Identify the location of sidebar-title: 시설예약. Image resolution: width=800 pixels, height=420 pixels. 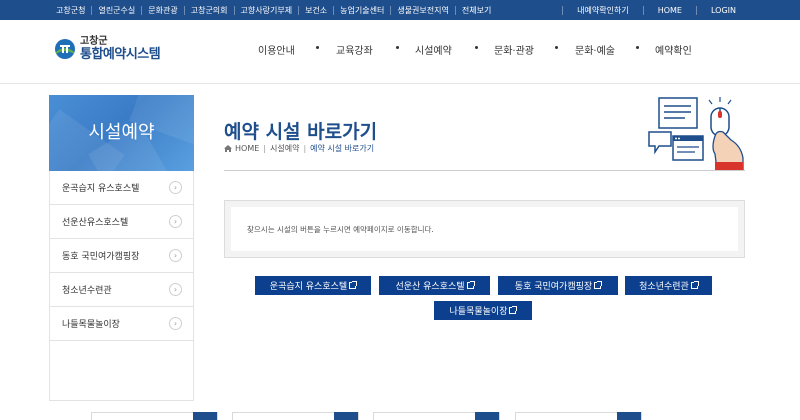
(121, 132).